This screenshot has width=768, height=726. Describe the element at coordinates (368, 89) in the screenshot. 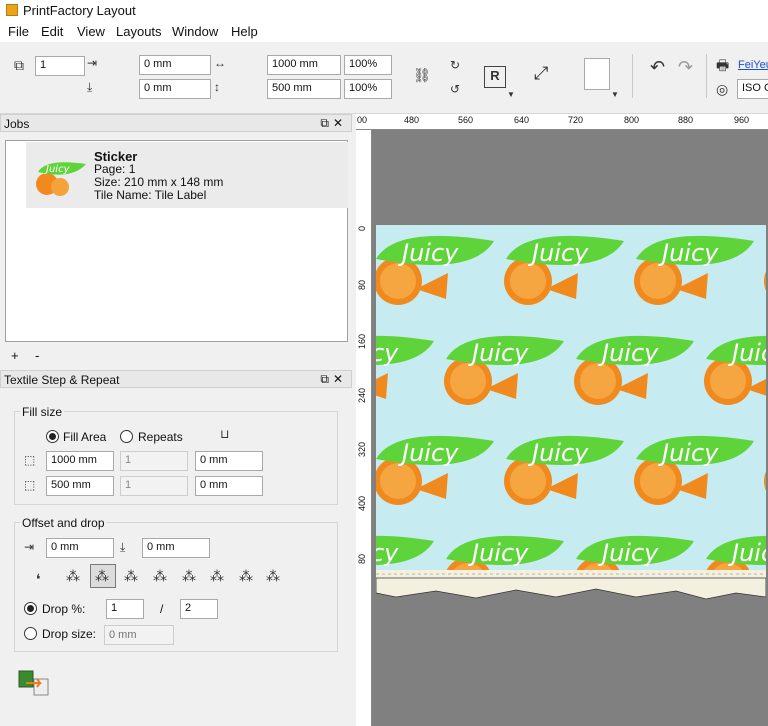

I see `height-percent-input: 100%` at that location.